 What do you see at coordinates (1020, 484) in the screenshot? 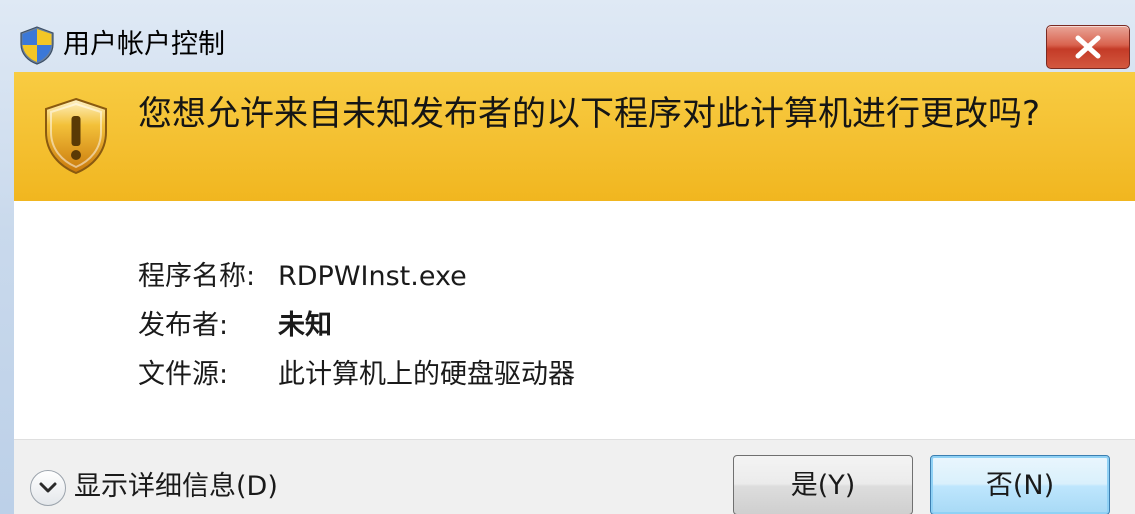
I see `no-button: 否(N)` at bounding box center [1020, 484].